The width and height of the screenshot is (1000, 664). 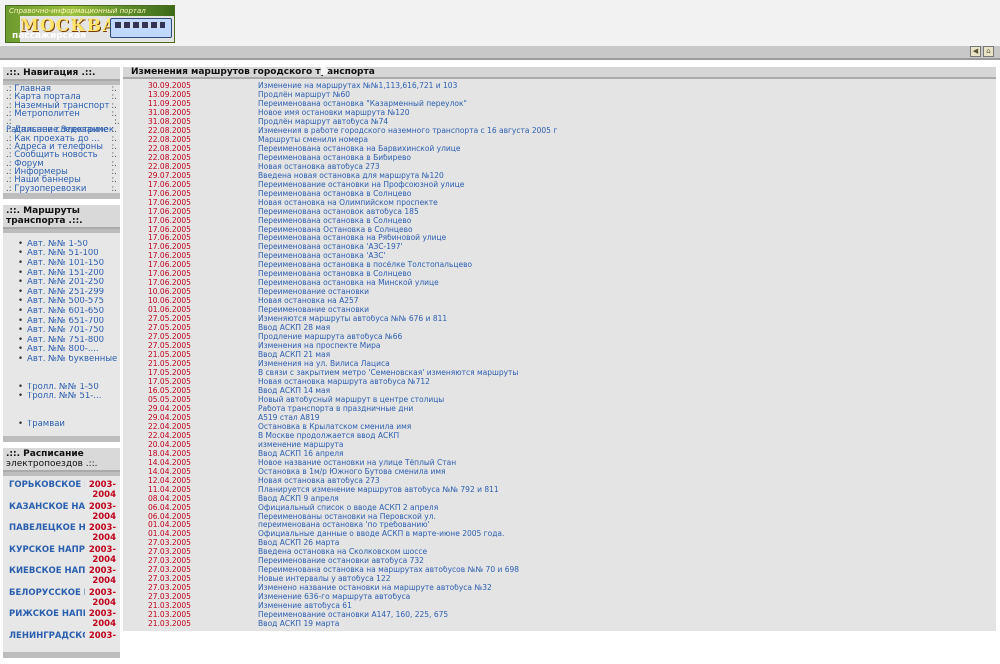 What do you see at coordinates (335, 230) in the screenshot?
I see `change-title-link: Переименована Остановка в Солнцево` at bounding box center [335, 230].